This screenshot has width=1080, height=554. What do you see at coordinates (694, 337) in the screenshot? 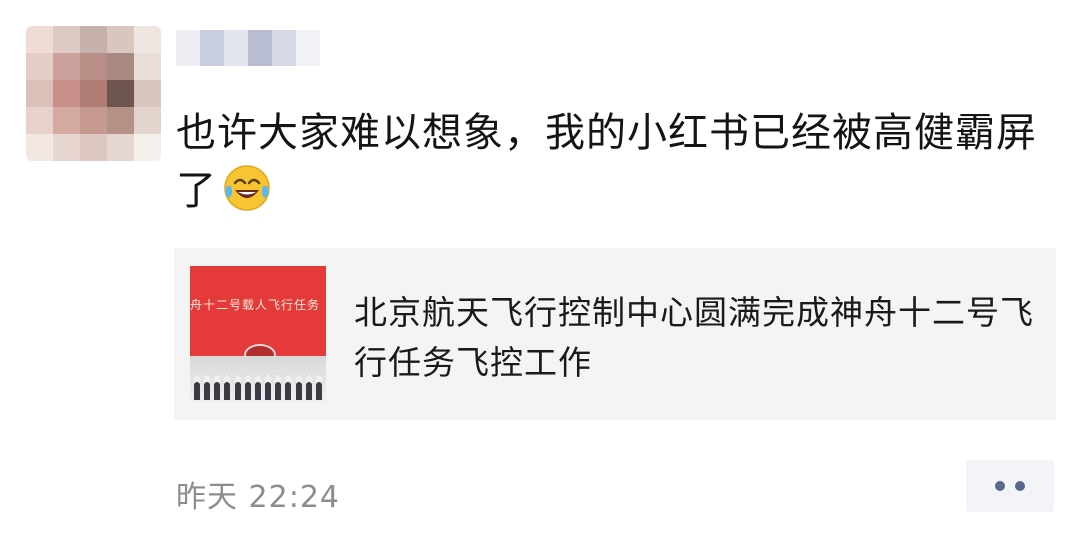
I see `link-card-title: 北京航天飞行控制中心圆满完成神舟十二号飞行任务飞控工作` at bounding box center [694, 337].